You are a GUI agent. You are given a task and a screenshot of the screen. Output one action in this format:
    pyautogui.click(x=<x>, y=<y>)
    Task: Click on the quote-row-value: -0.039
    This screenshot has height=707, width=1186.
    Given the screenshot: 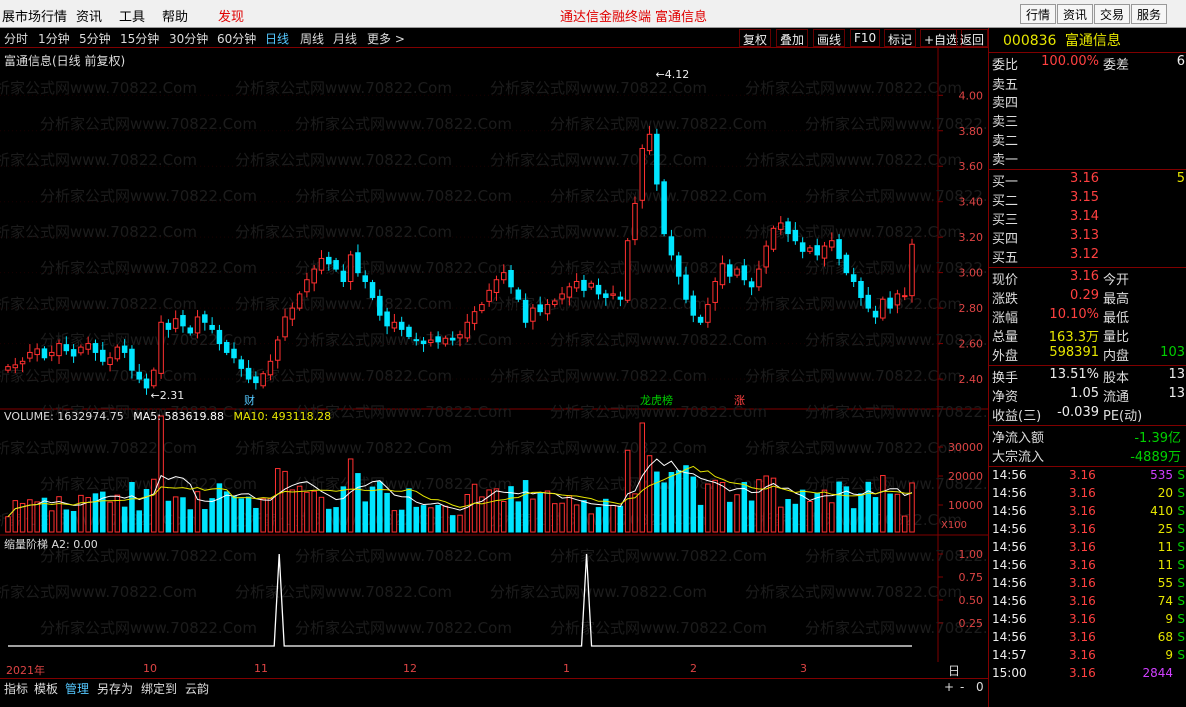 What is the action you would take?
    pyautogui.click(x=1078, y=412)
    